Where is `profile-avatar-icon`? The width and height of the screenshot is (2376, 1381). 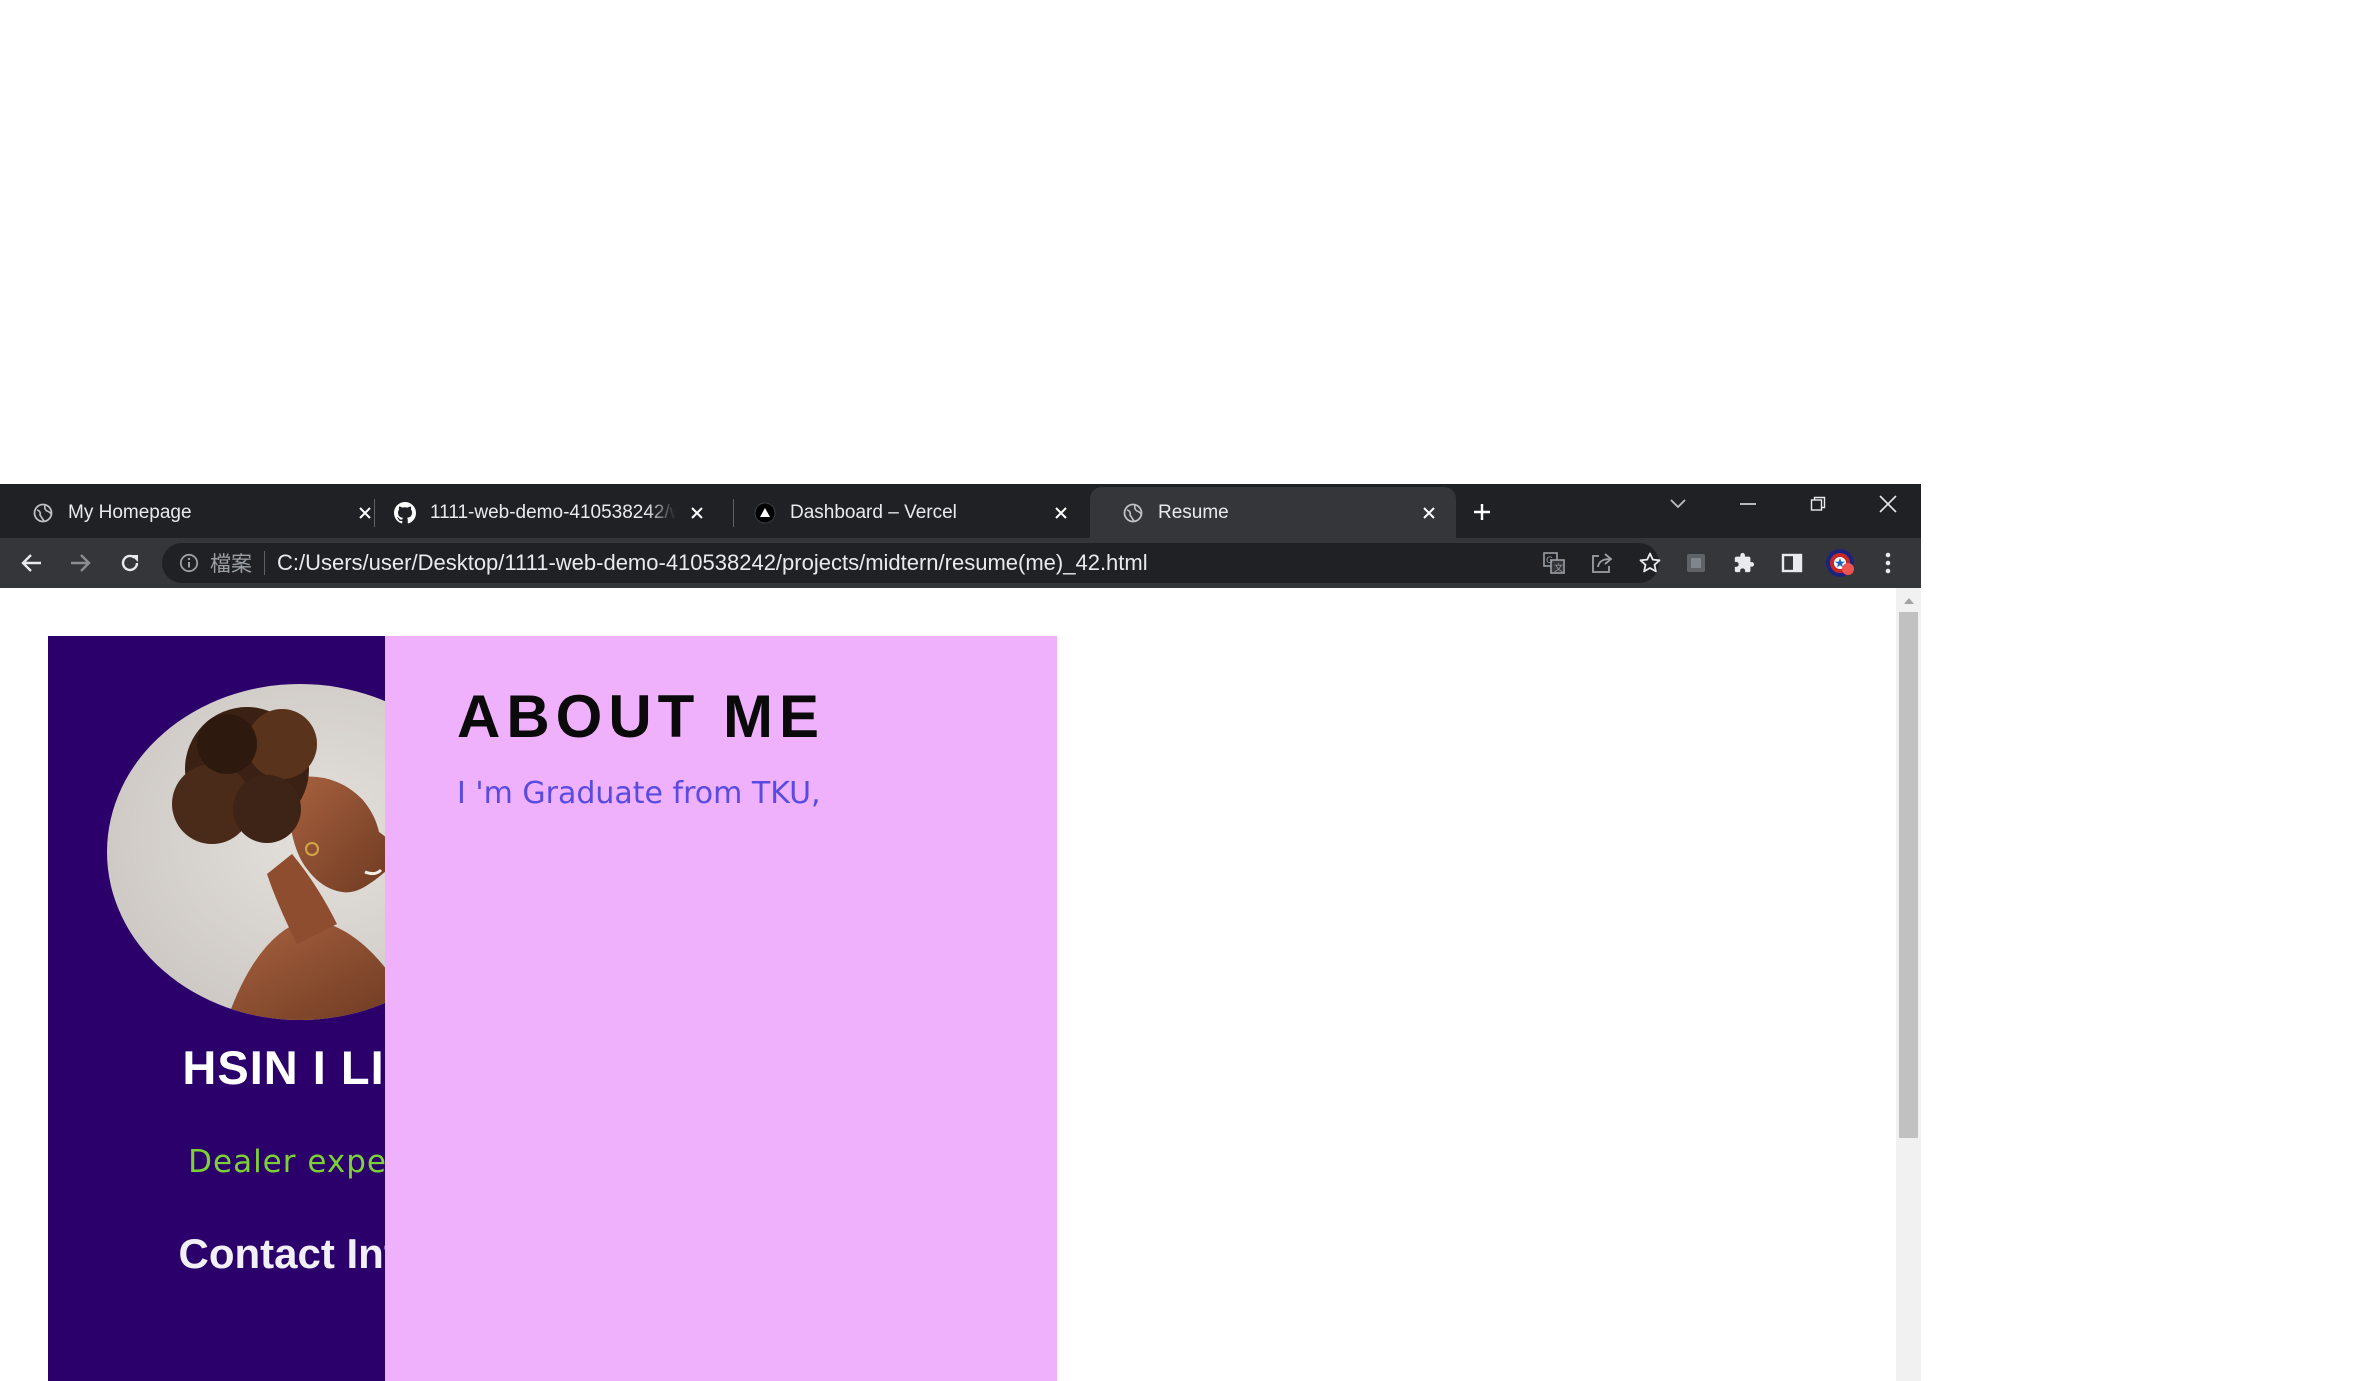
profile-avatar-icon is located at coordinates (1840, 563).